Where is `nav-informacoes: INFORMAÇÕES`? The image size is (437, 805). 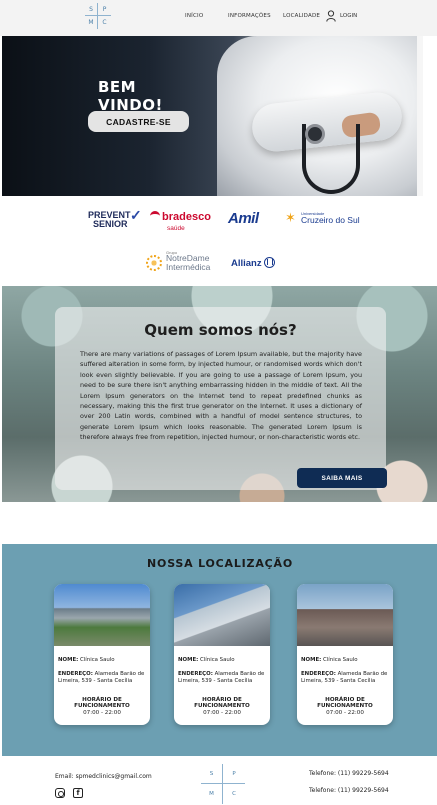
nav-informacoes: INFORMAÇÕES is located at coordinates (249, 16).